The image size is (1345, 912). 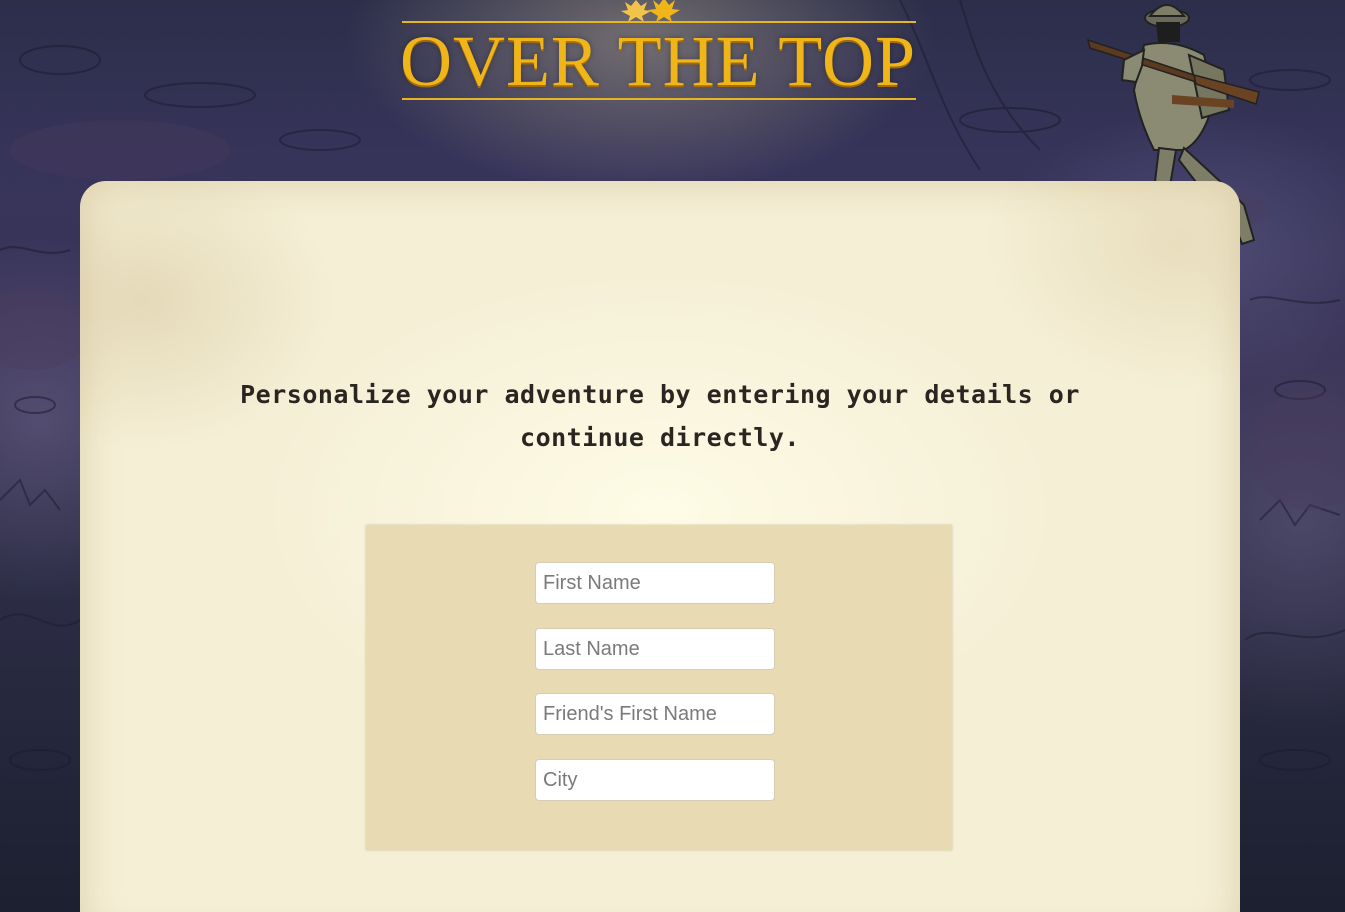 I want to click on friend-first-name-input, so click(x=655, y=714).